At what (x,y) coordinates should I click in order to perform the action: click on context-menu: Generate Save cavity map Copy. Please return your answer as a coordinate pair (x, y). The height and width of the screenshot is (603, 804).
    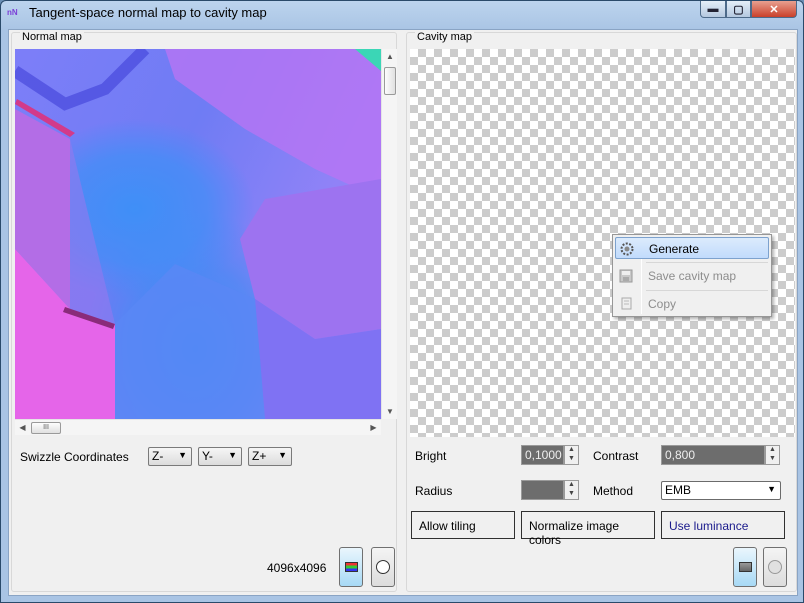
    Looking at the image, I should click on (692, 275).